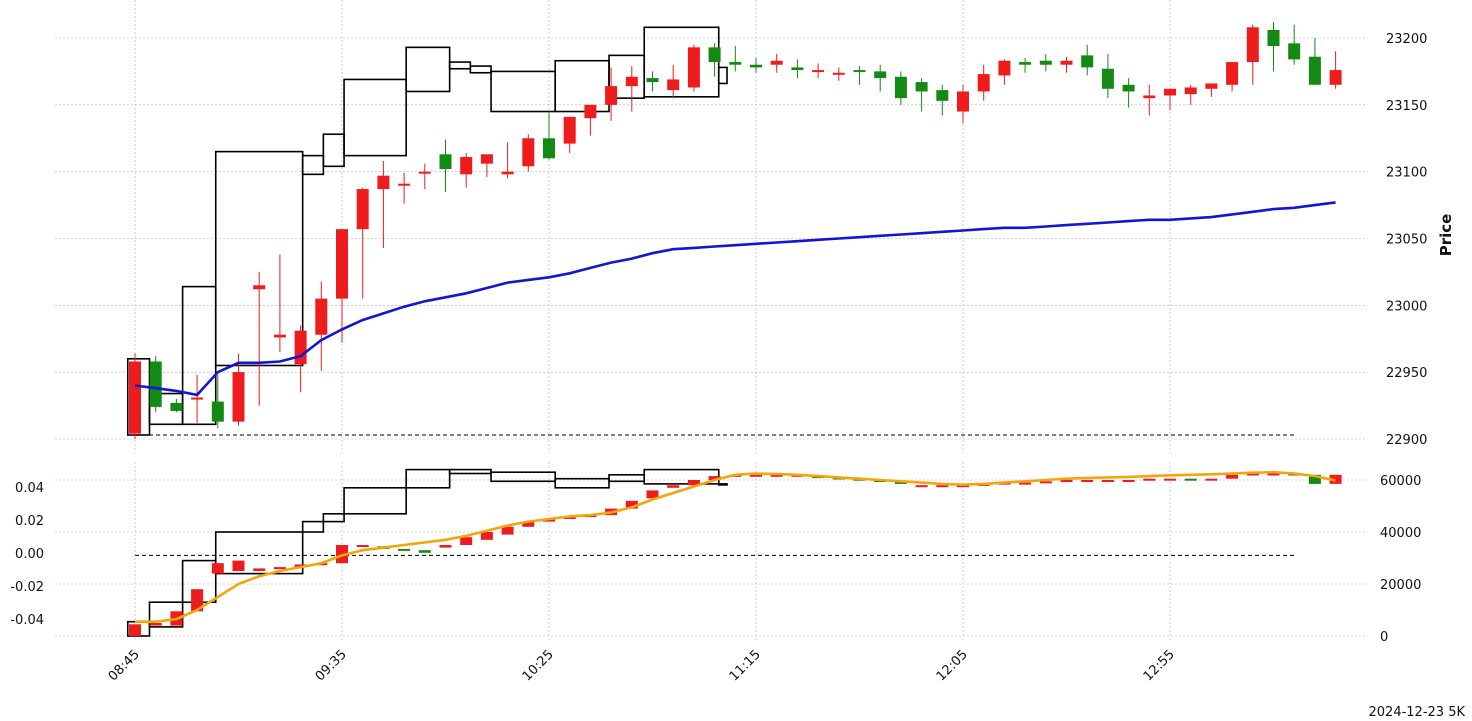 The image size is (1472, 721). What do you see at coordinates (1406, 240) in the screenshot?
I see `price-tick-label: 23050` at bounding box center [1406, 240].